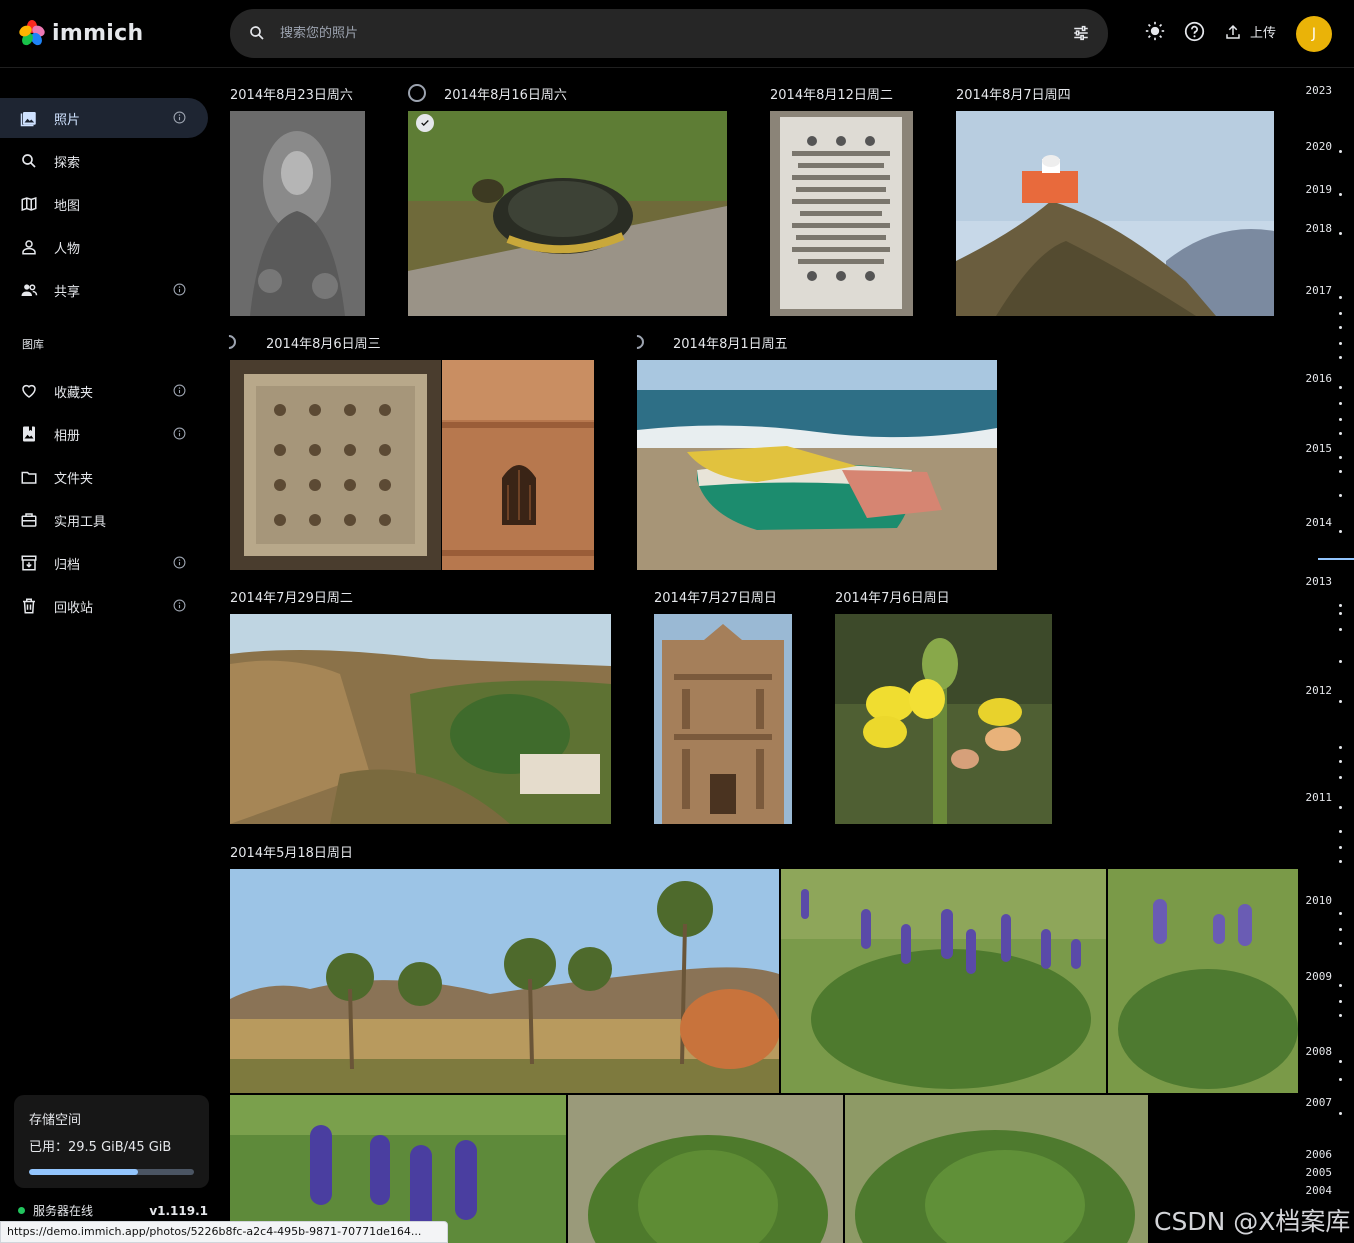 Image resolution: width=1354 pixels, height=1243 pixels. What do you see at coordinates (831, 93) in the screenshot?
I see `date-group-label: 2014年8月12日周二` at bounding box center [831, 93].